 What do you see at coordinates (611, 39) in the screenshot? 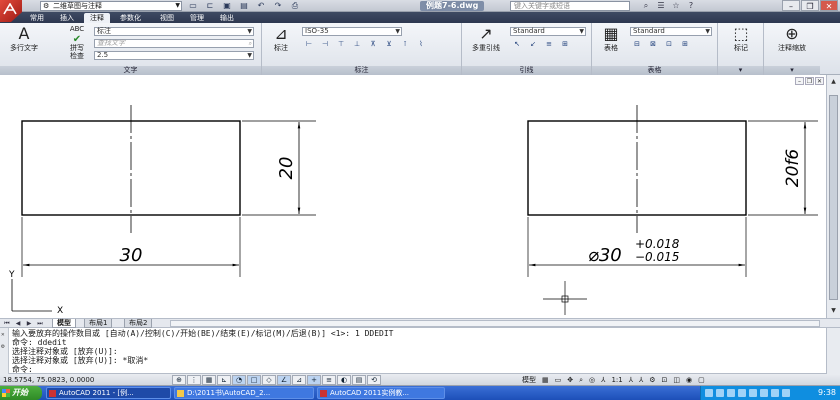
I see `table-button: ▦ 表格` at bounding box center [611, 39].